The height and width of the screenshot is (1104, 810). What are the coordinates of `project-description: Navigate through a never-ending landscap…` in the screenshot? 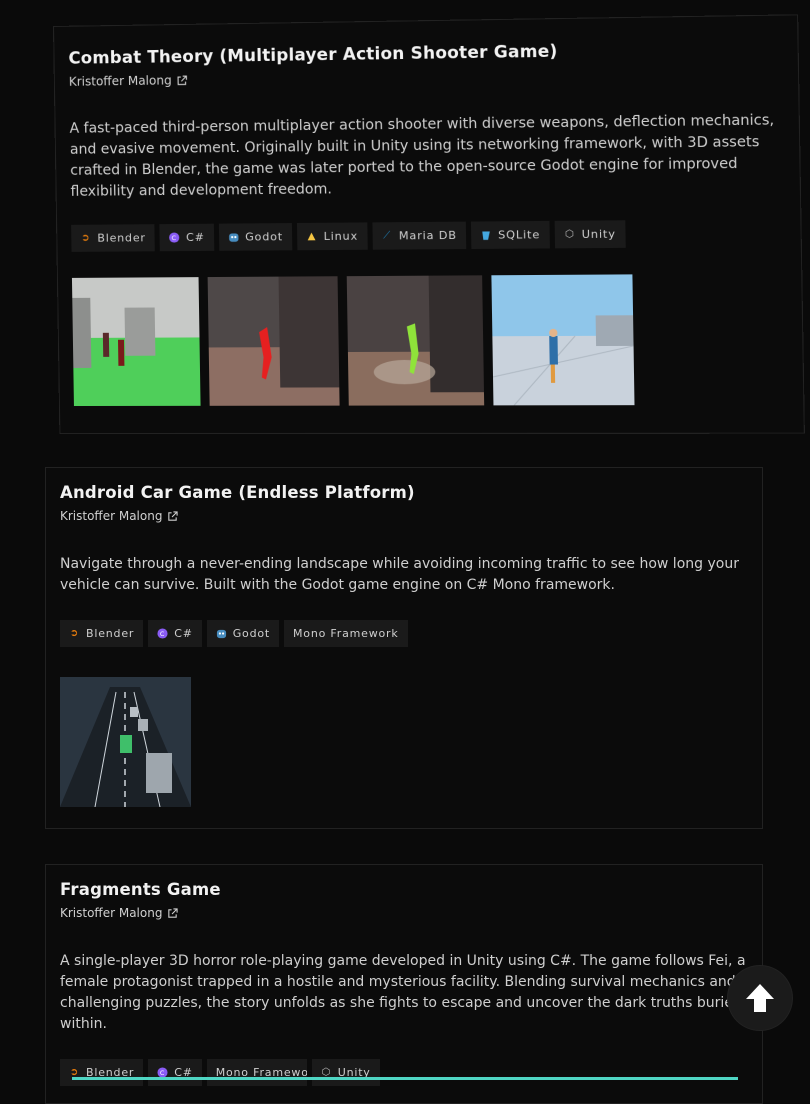 It's located at (399, 574).